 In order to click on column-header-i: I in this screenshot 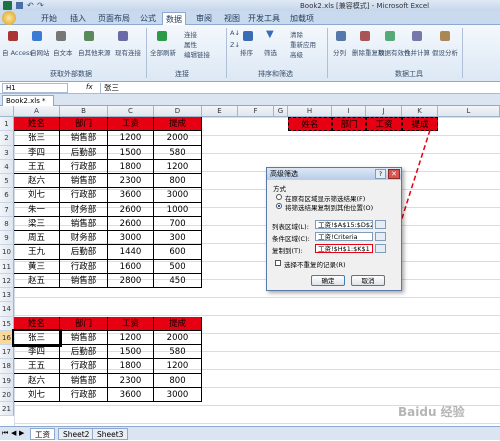, I will do `click(349, 111)`.